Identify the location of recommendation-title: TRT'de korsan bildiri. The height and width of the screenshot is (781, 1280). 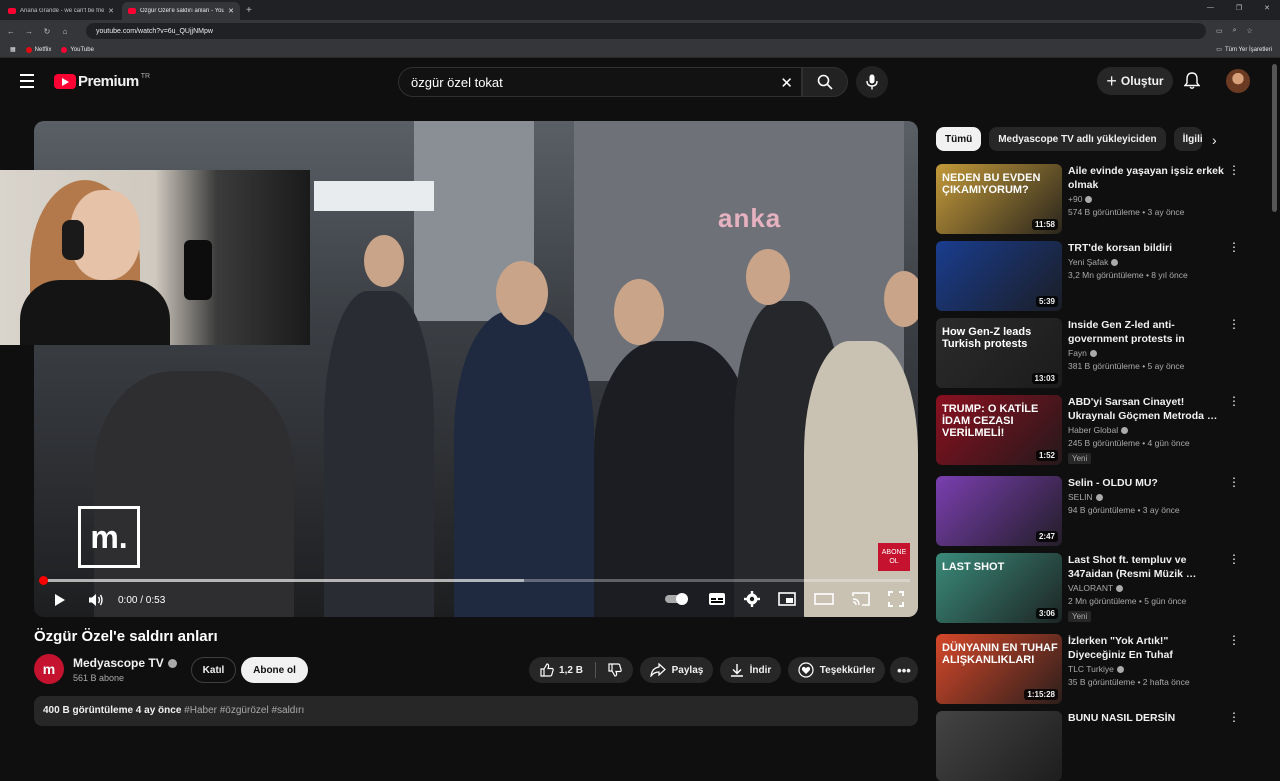
(1147, 248).